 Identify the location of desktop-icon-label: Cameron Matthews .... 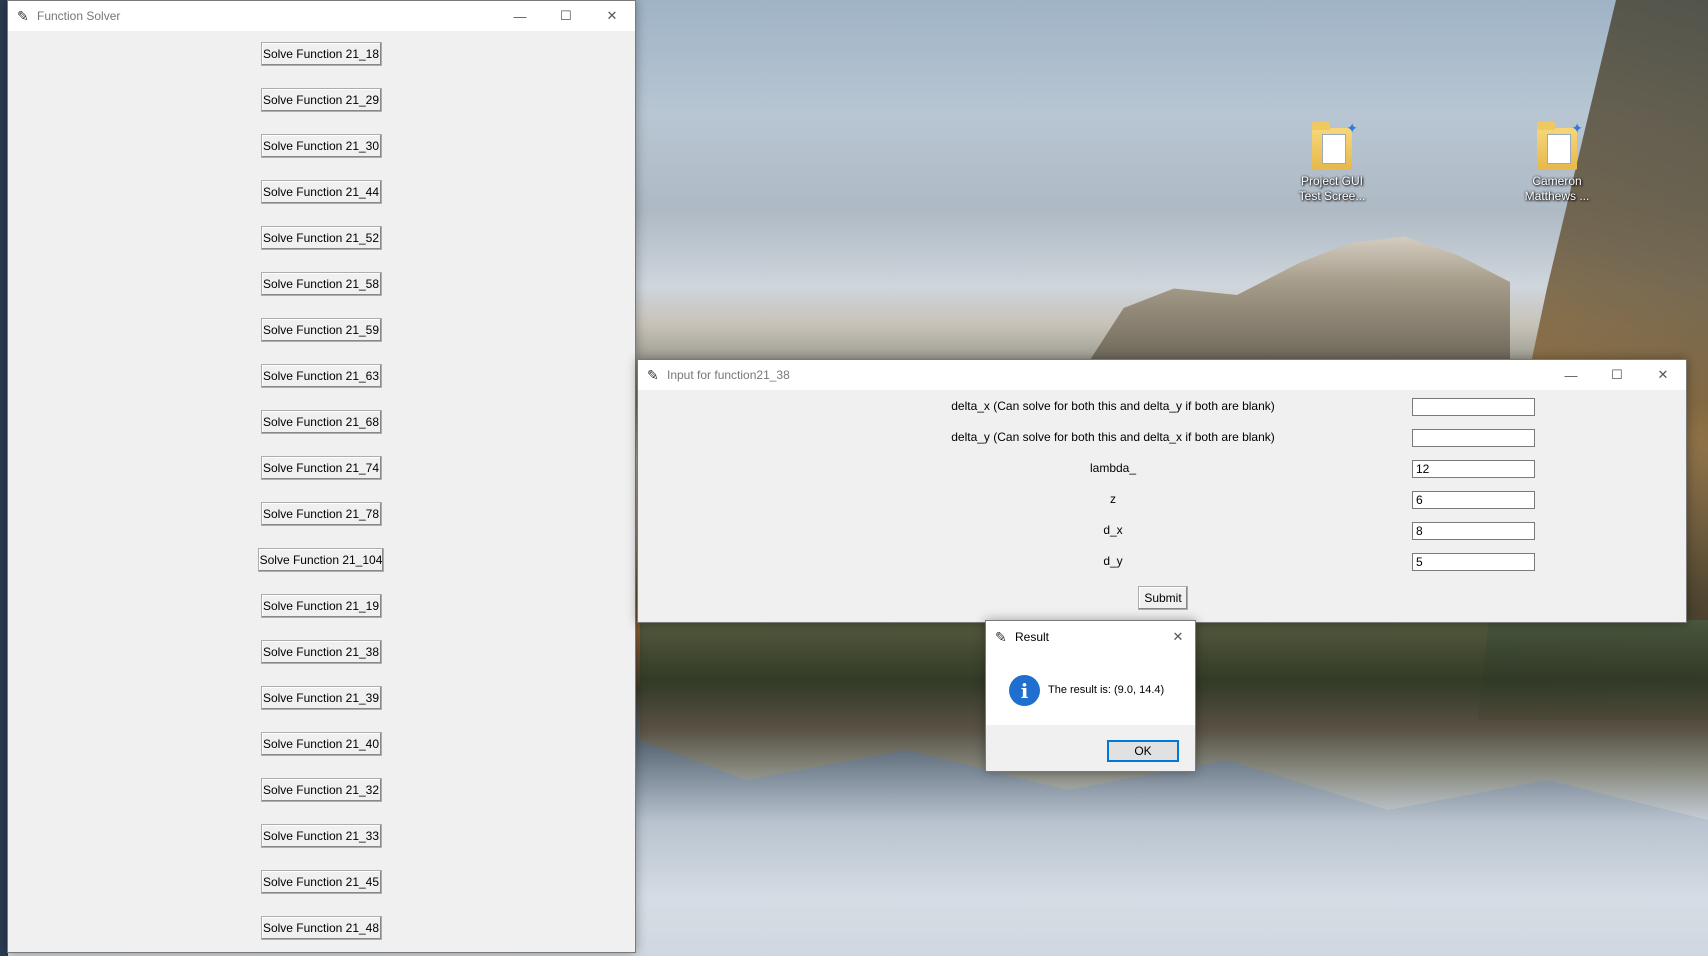
(1557, 188).